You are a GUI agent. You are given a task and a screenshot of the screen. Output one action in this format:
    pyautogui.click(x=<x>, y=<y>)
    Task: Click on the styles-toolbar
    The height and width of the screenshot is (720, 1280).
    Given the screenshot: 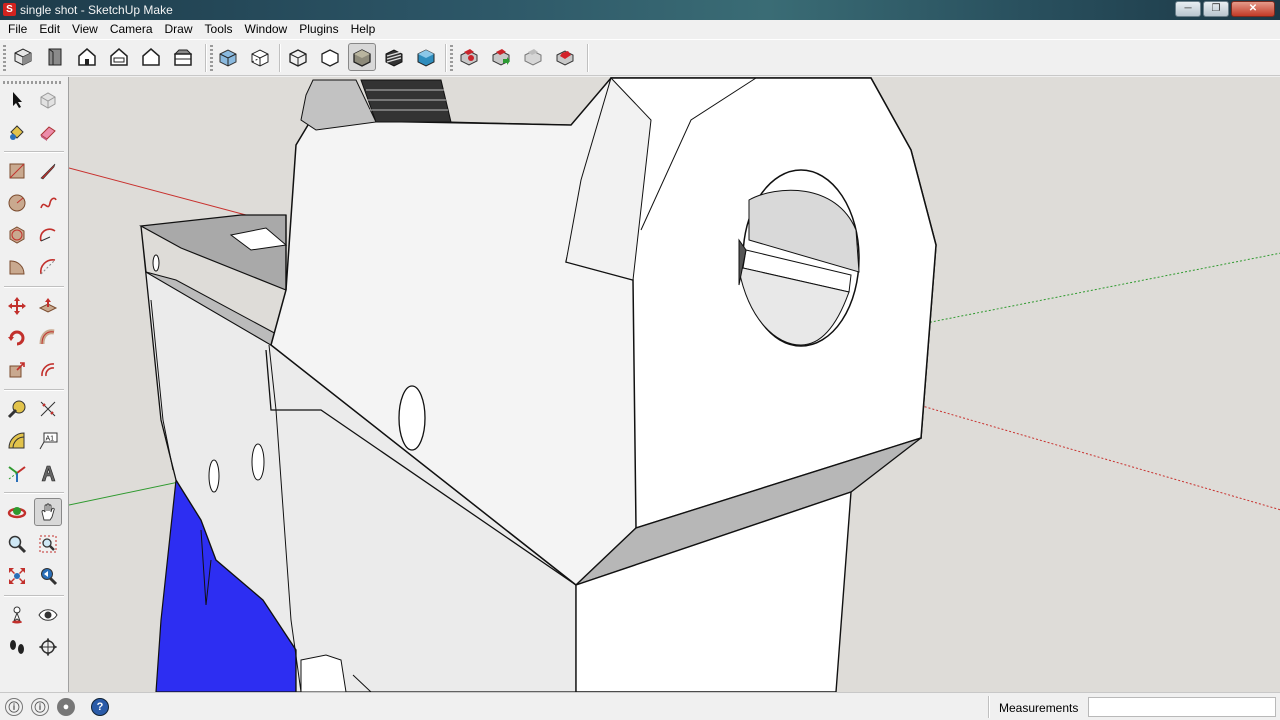 What is the action you would take?
    pyautogui.click(x=362, y=57)
    